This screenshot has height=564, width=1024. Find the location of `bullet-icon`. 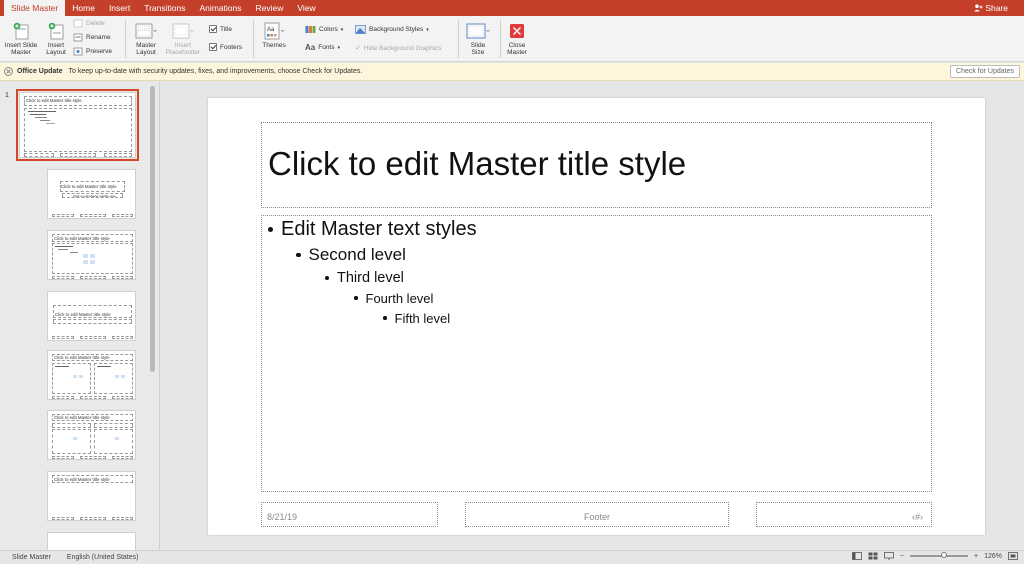

bullet-icon is located at coordinates (327, 278).